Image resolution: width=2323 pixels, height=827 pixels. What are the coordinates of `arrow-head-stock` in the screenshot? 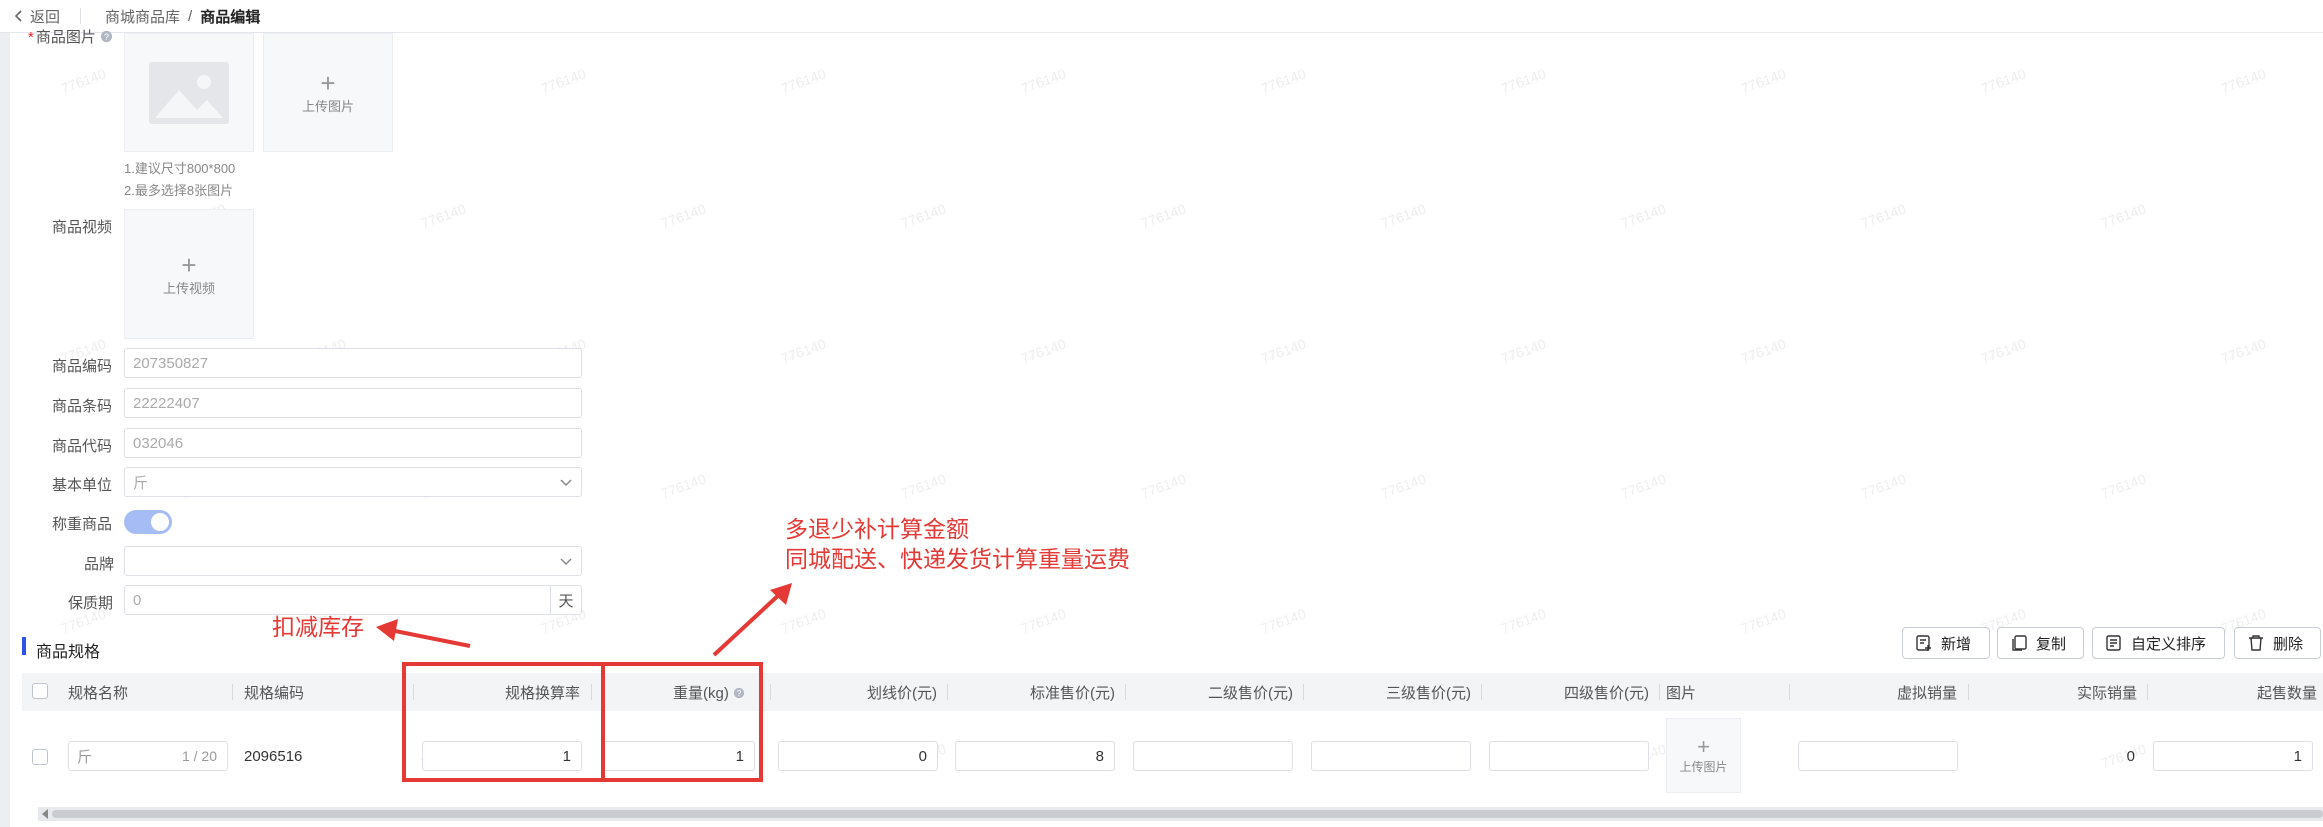 It's located at (387, 630).